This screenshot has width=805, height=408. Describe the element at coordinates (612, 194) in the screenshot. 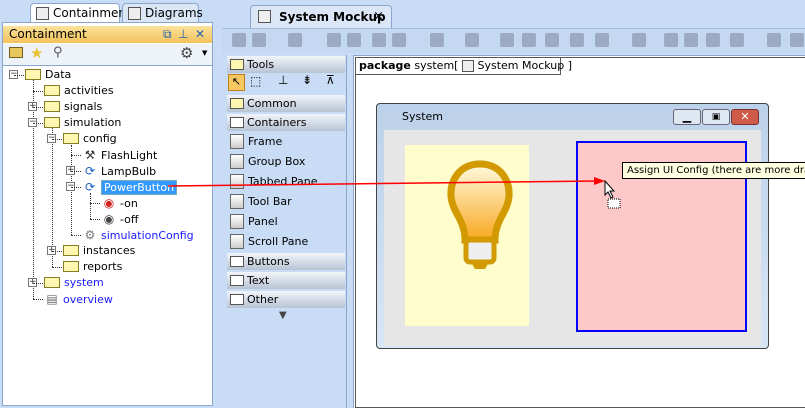

I see `cursor-icon` at that location.